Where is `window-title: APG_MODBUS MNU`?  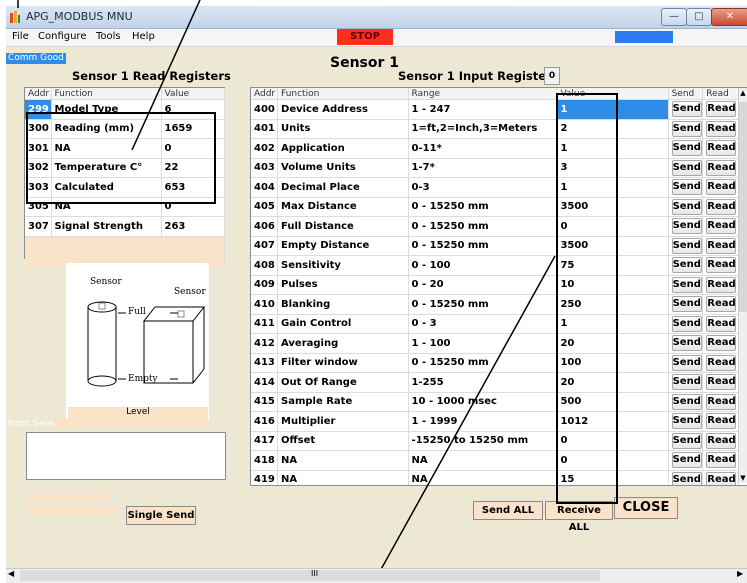 window-title: APG_MODBUS MNU is located at coordinates (79, 16).